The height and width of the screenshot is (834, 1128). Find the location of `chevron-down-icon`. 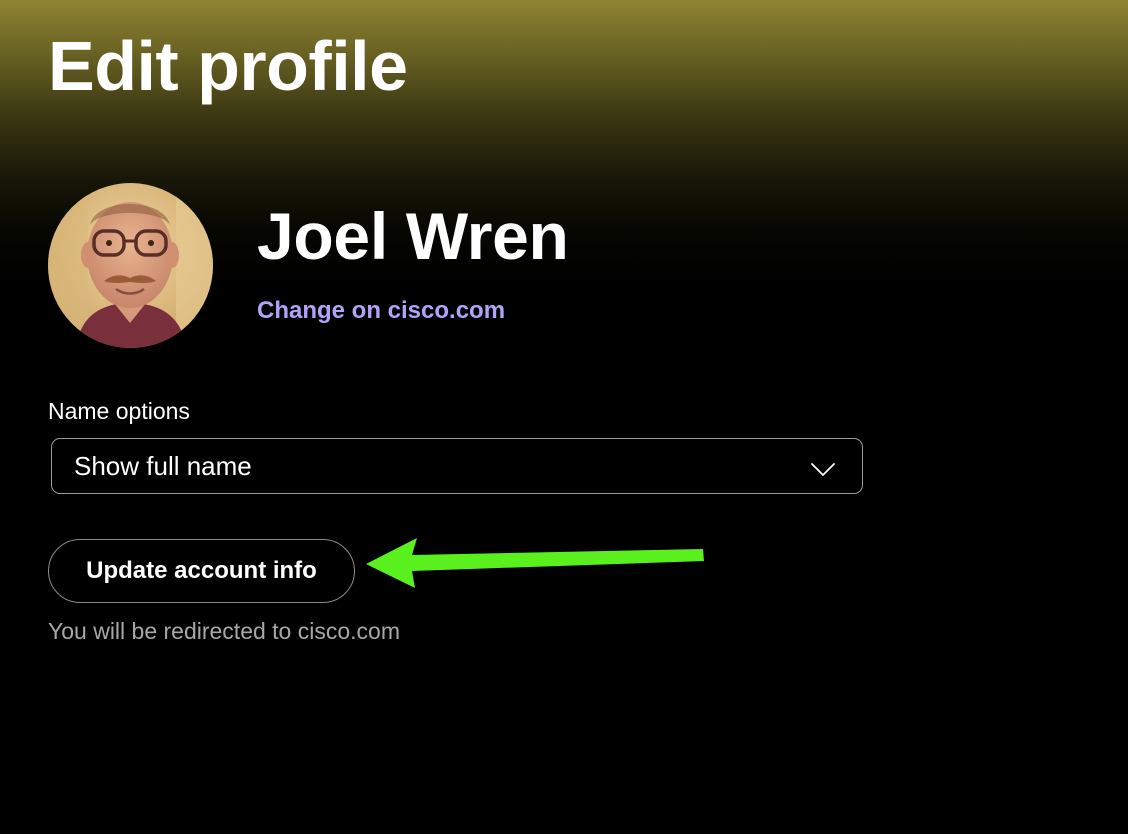

chevron-down-icon is located at coordinates (823, 469).